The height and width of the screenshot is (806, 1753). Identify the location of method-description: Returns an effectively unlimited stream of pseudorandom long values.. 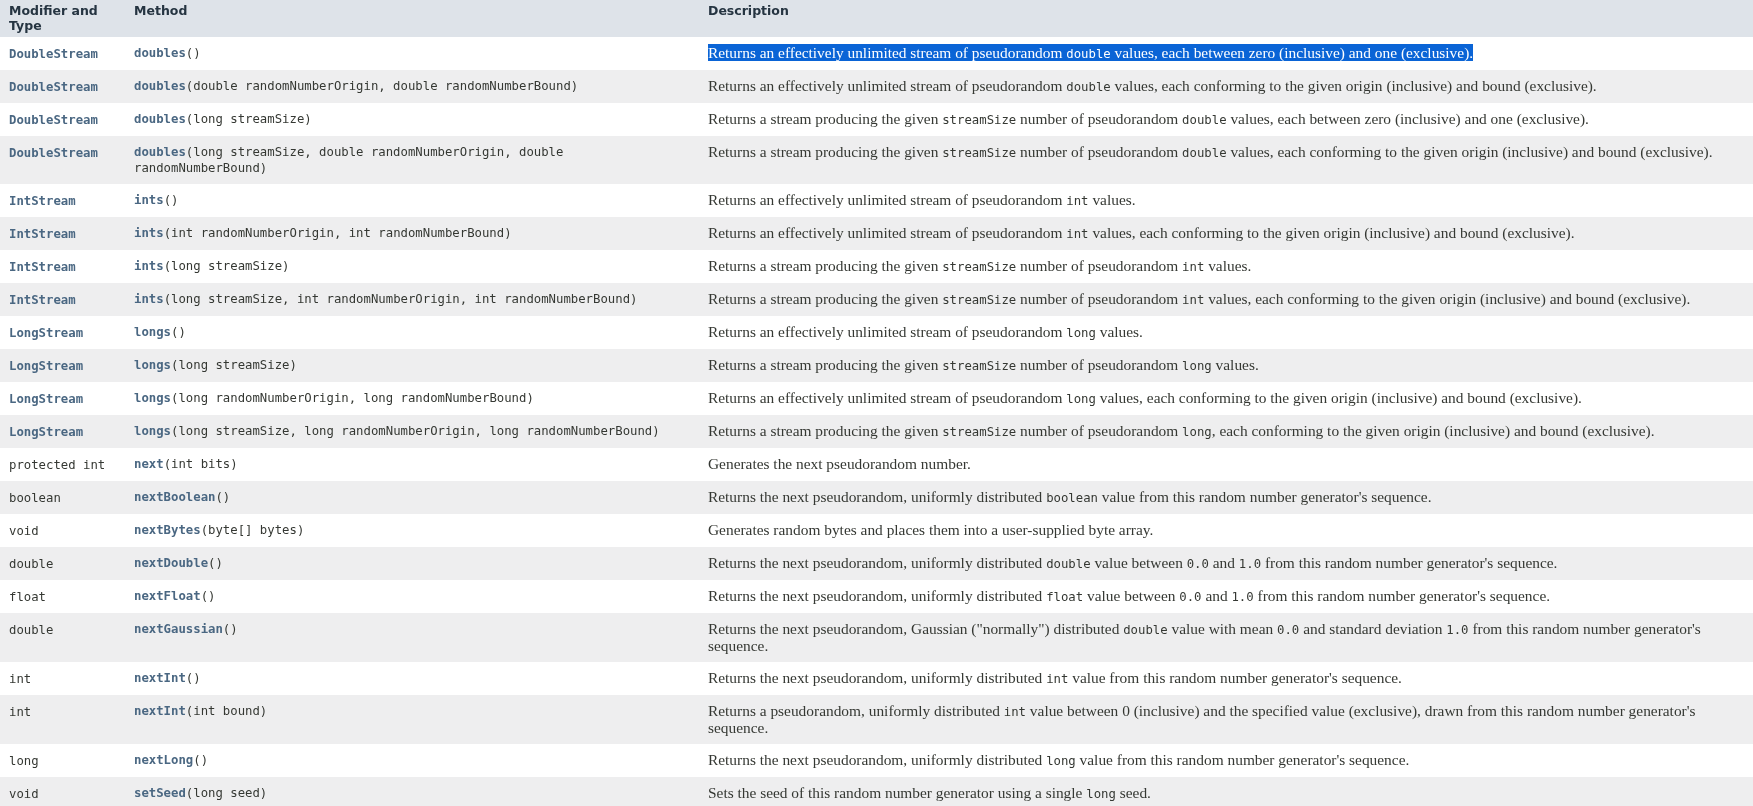
(925, 331).